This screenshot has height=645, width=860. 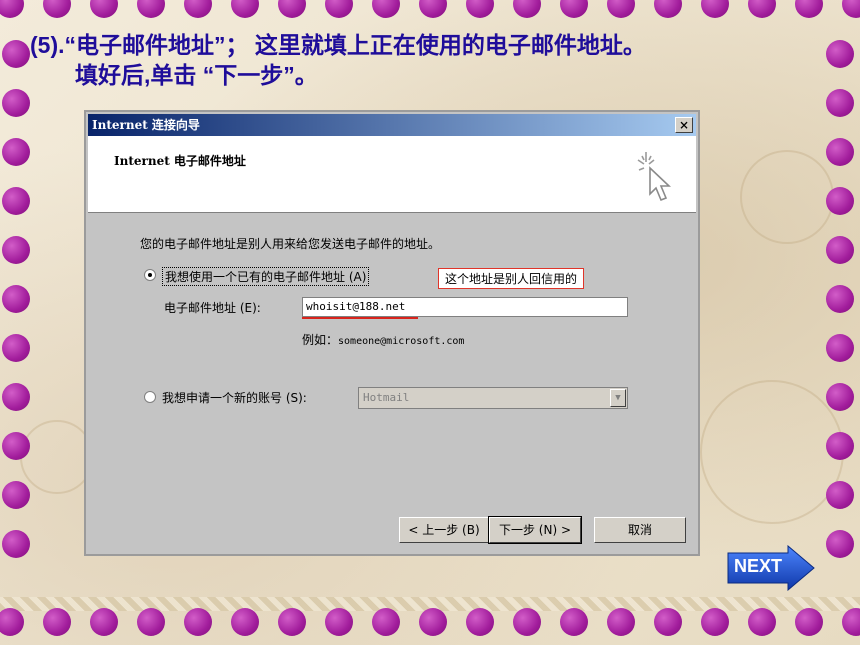 I want to click on new-account-label: 我想申请一个新的账号 (S):, so click(x=234, y=397).